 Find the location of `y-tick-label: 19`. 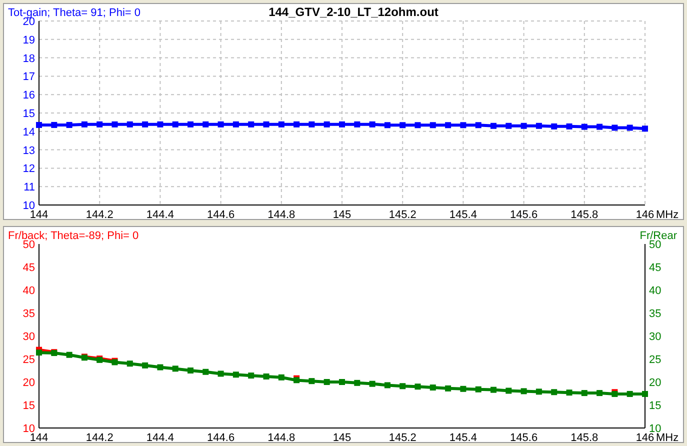

y-tick-label: 19 is located at coordinates (28, 40).